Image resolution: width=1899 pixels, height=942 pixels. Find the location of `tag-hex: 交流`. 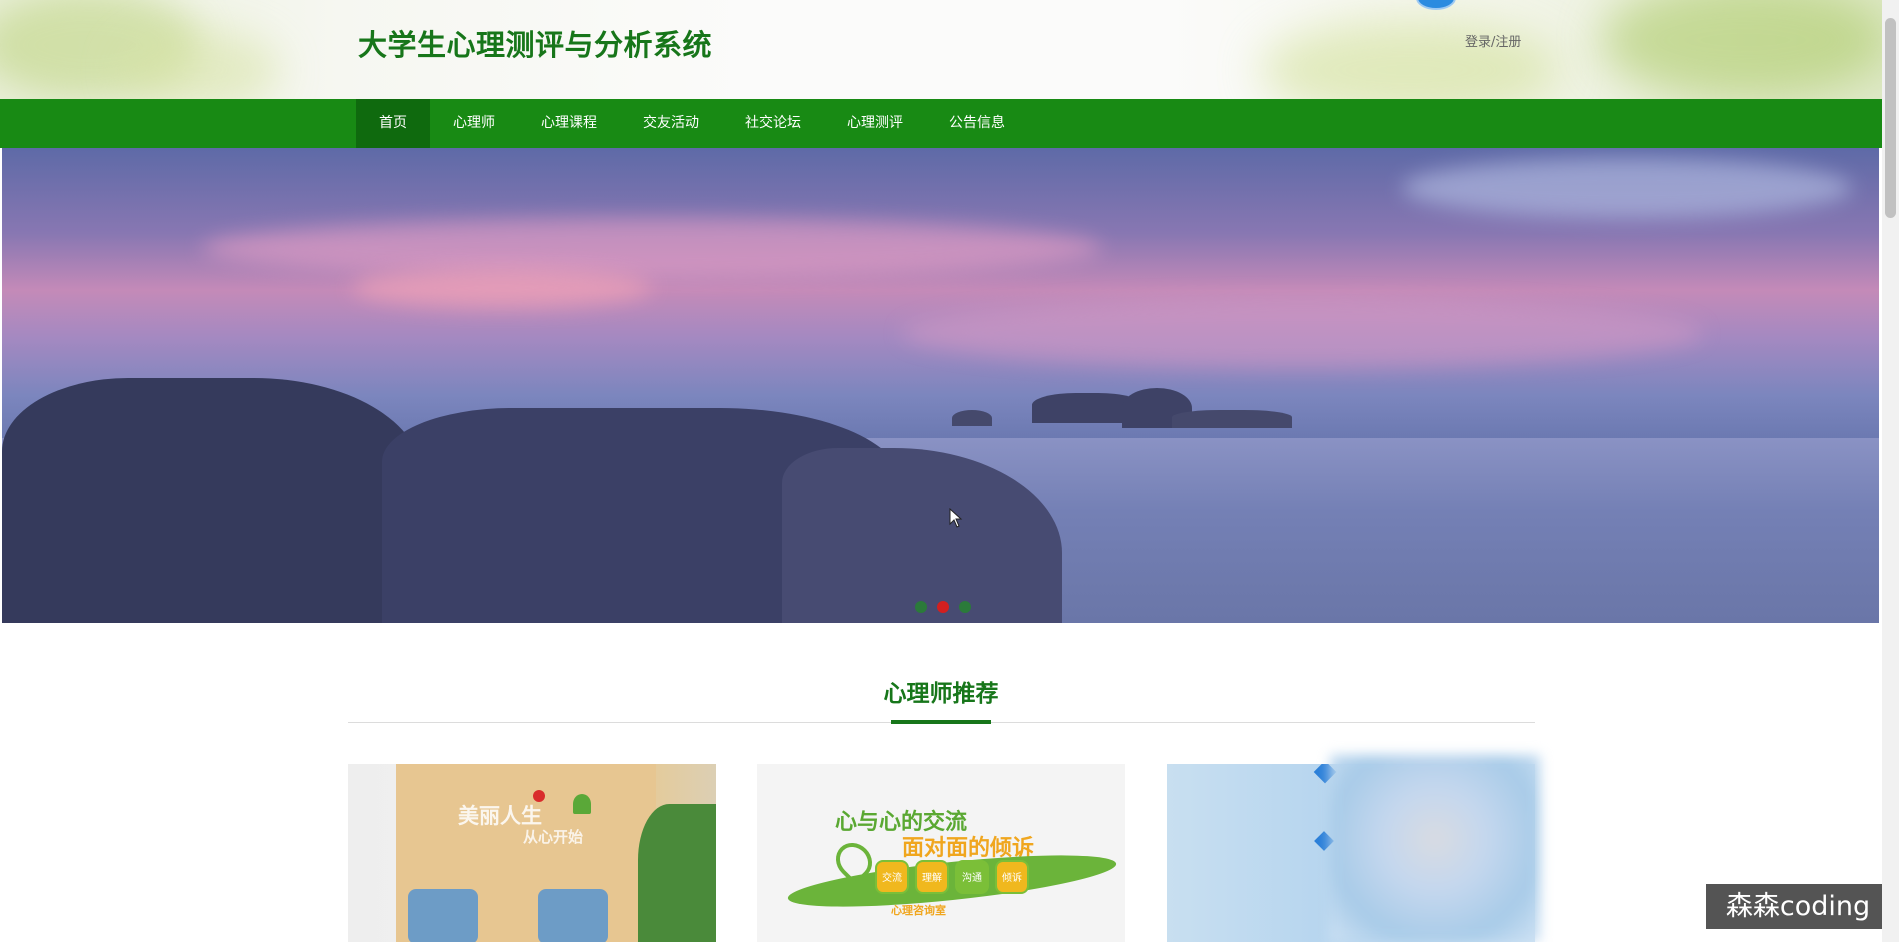

tag-hex: 交流 is located at coordinates (892, 877).